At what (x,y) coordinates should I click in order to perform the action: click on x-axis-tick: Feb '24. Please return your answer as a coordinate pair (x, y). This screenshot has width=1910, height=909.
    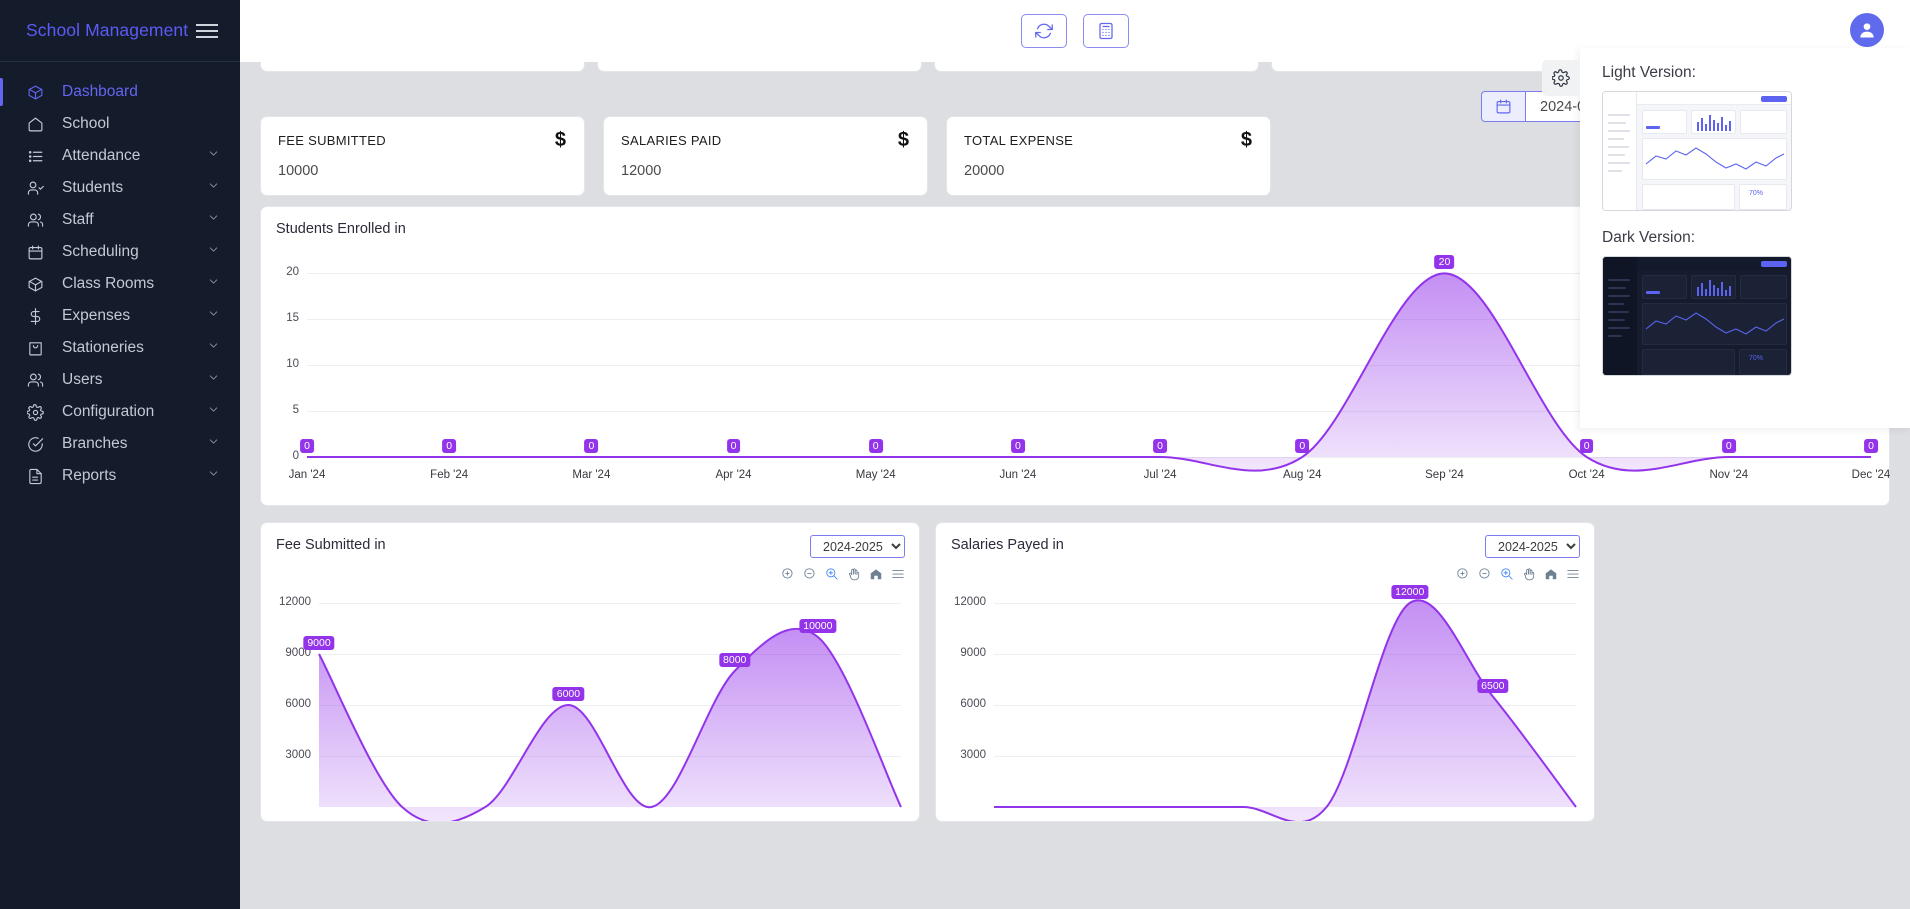
    Looking at the image, I should click on (449, 475).